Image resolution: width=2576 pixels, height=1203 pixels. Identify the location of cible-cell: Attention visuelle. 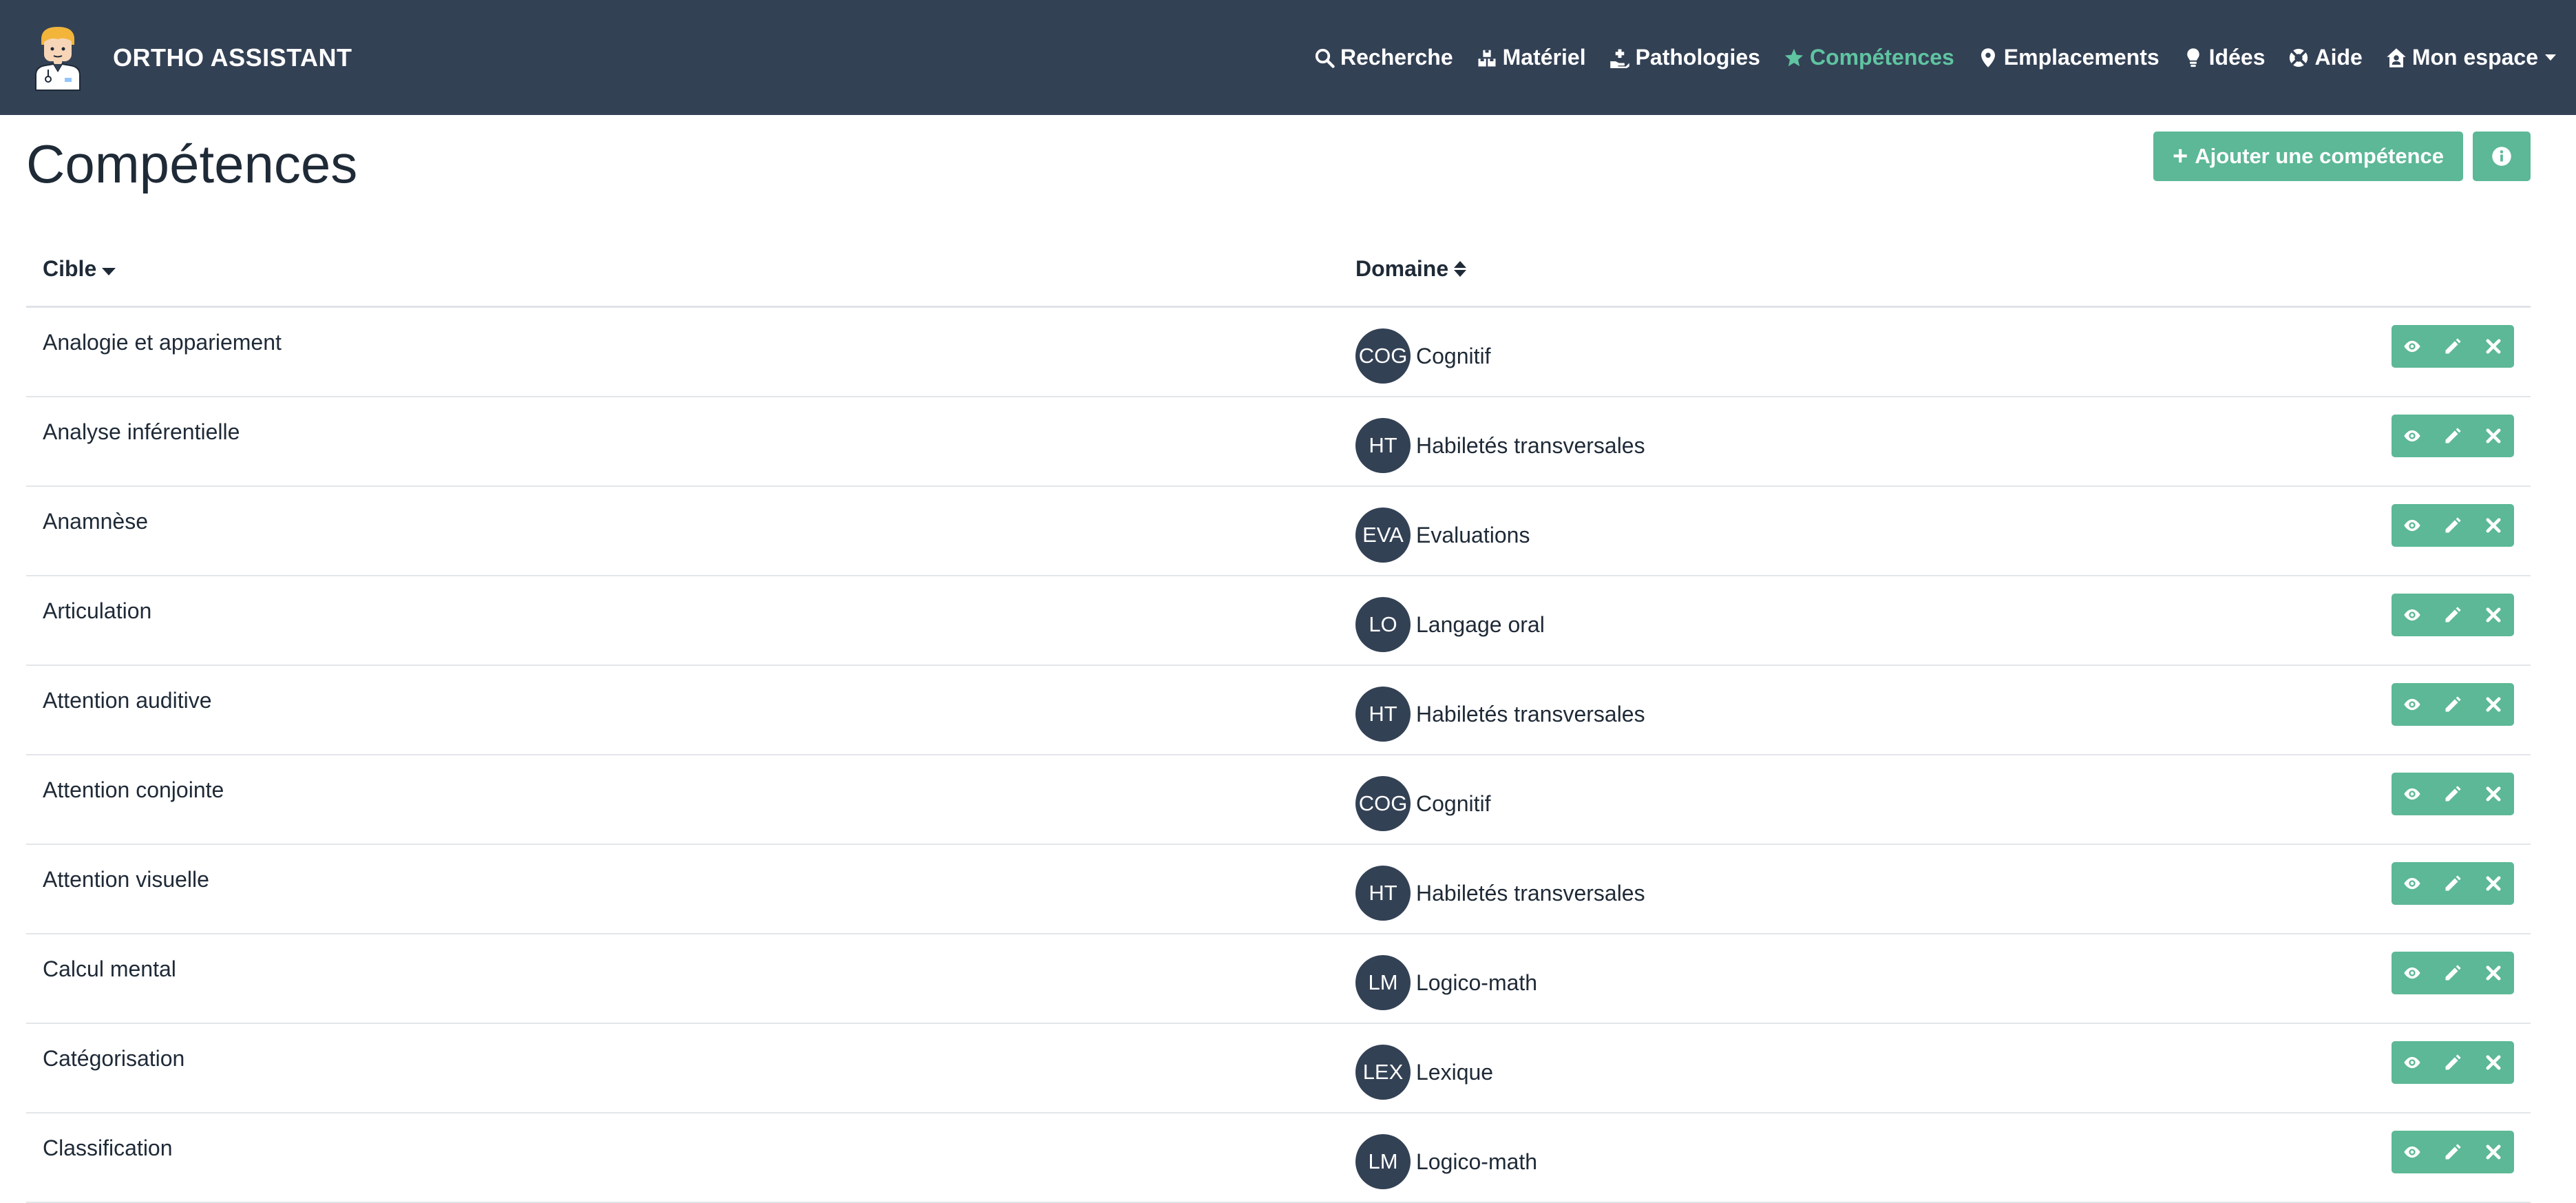
(126, 880).